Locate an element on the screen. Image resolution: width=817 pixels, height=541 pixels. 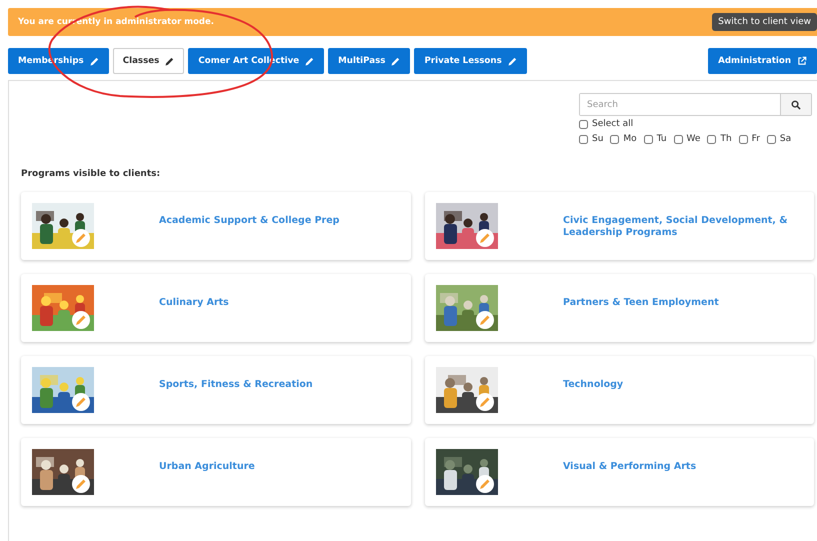
search-field: Search is located at coordinates (695, 104).